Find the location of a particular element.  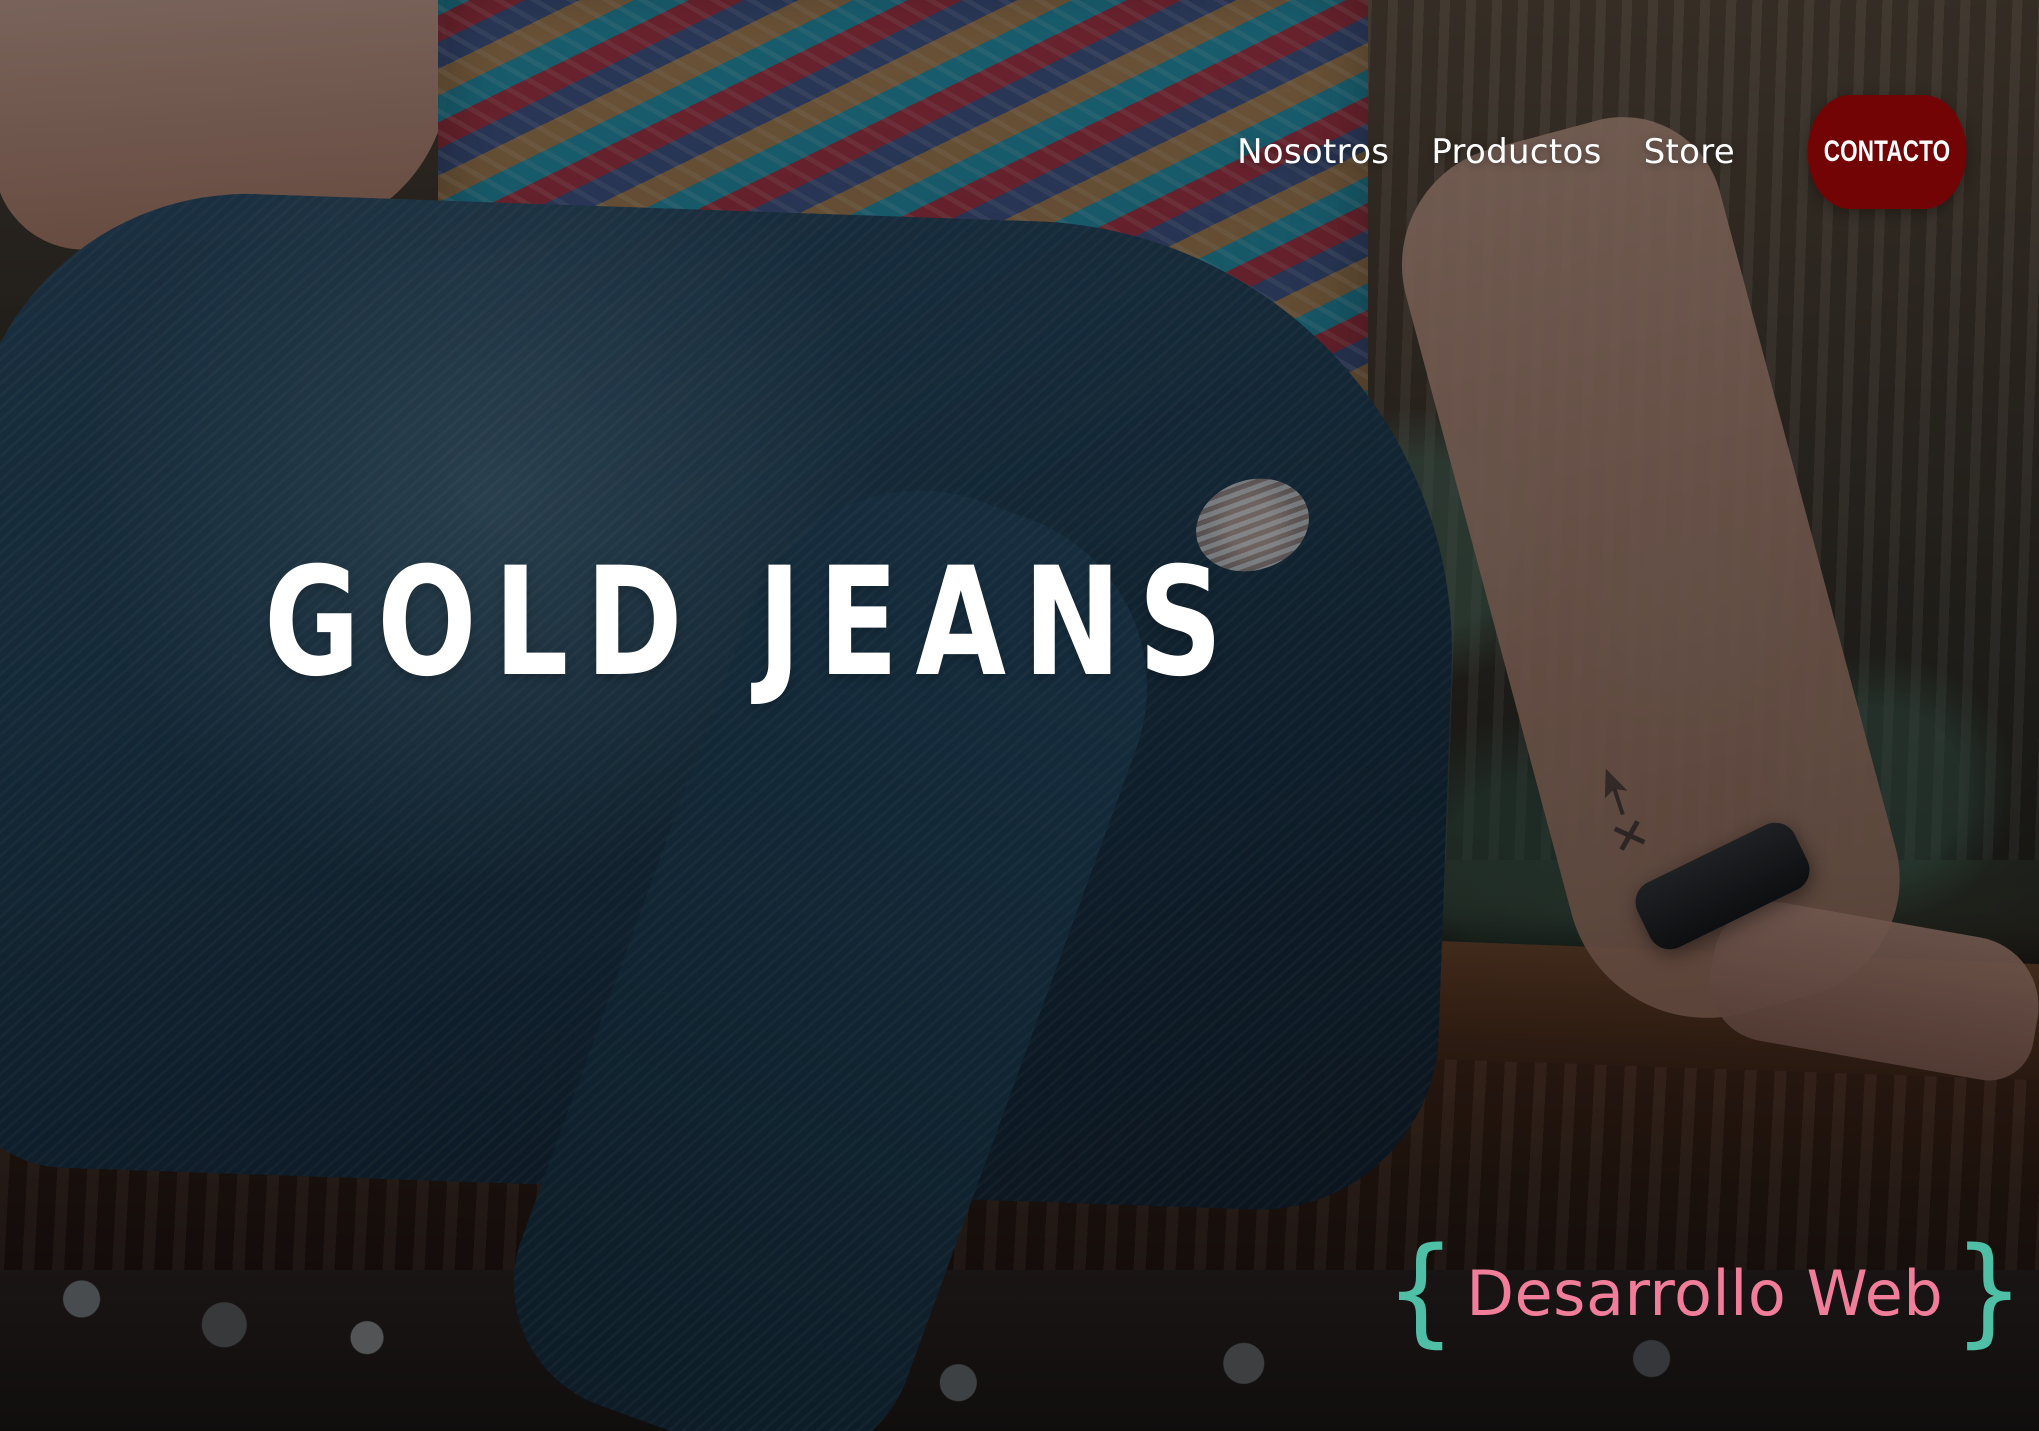

hero-title: GOLD JEANS is located at coordinates (752, 623).